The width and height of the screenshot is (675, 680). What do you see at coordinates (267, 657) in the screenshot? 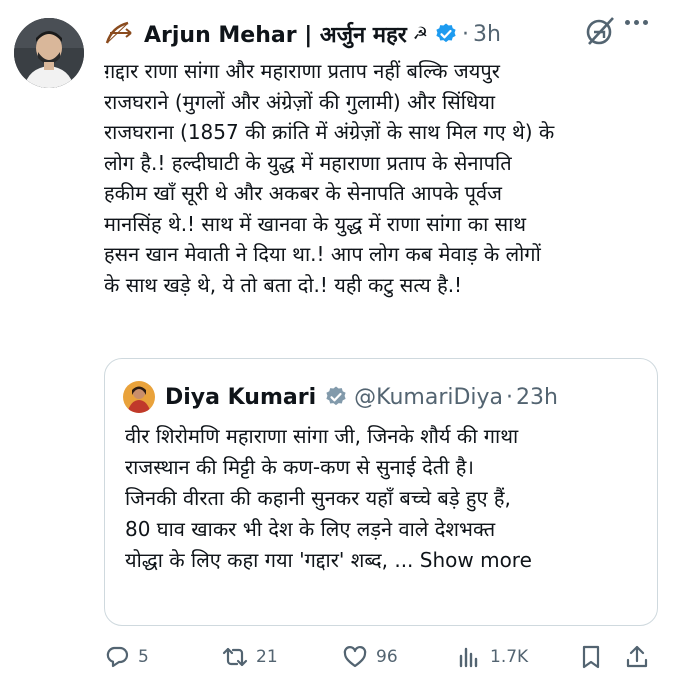
I see `repost-count: 21` at bounding box center [267, 657].